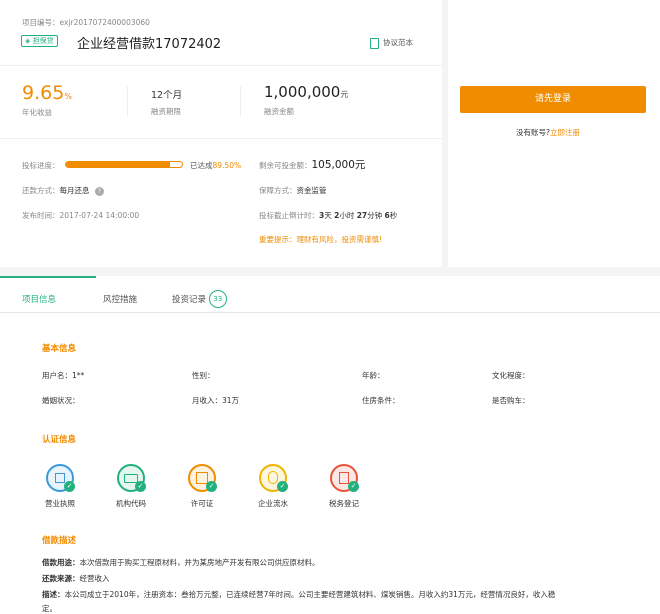  I want to click on term-value: 12个月, so click(167, 95).